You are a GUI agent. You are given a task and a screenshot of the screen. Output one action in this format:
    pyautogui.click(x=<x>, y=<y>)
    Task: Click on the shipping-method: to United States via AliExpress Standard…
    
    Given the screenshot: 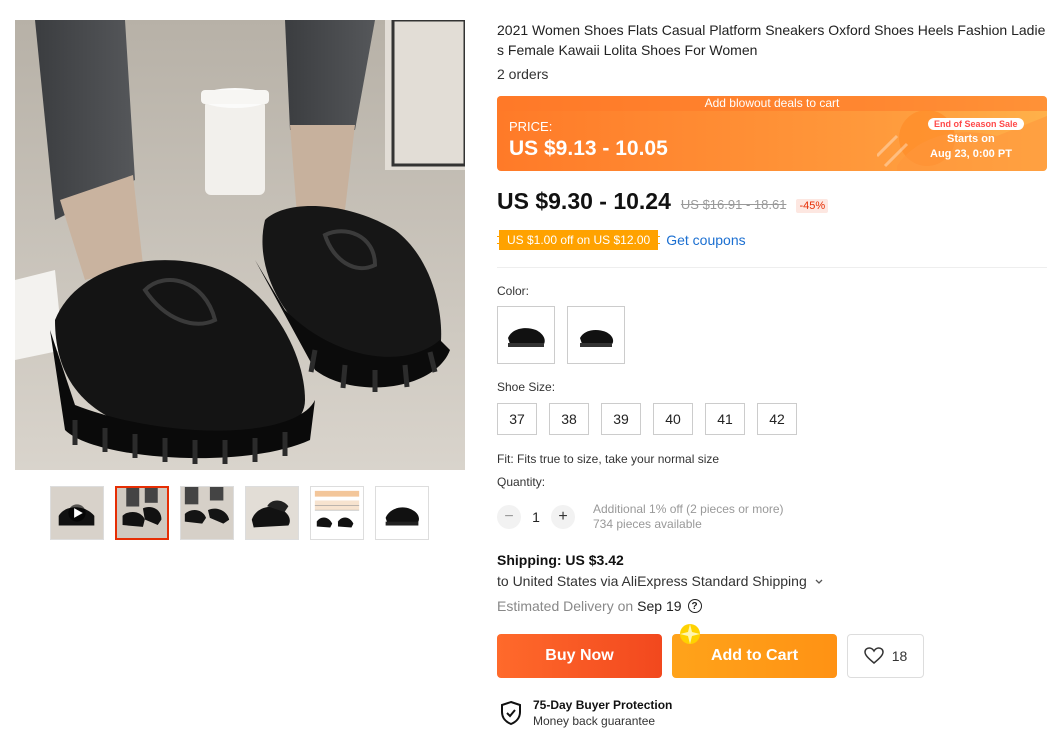 What is the action you would take?
    pyautogui.click(x=660, y=581)
    